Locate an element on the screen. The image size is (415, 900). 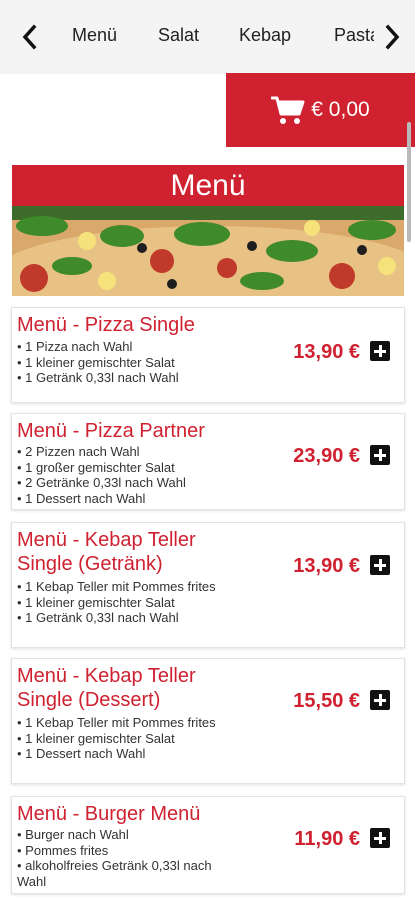
scrollbar is located at coordinates (409, 182).